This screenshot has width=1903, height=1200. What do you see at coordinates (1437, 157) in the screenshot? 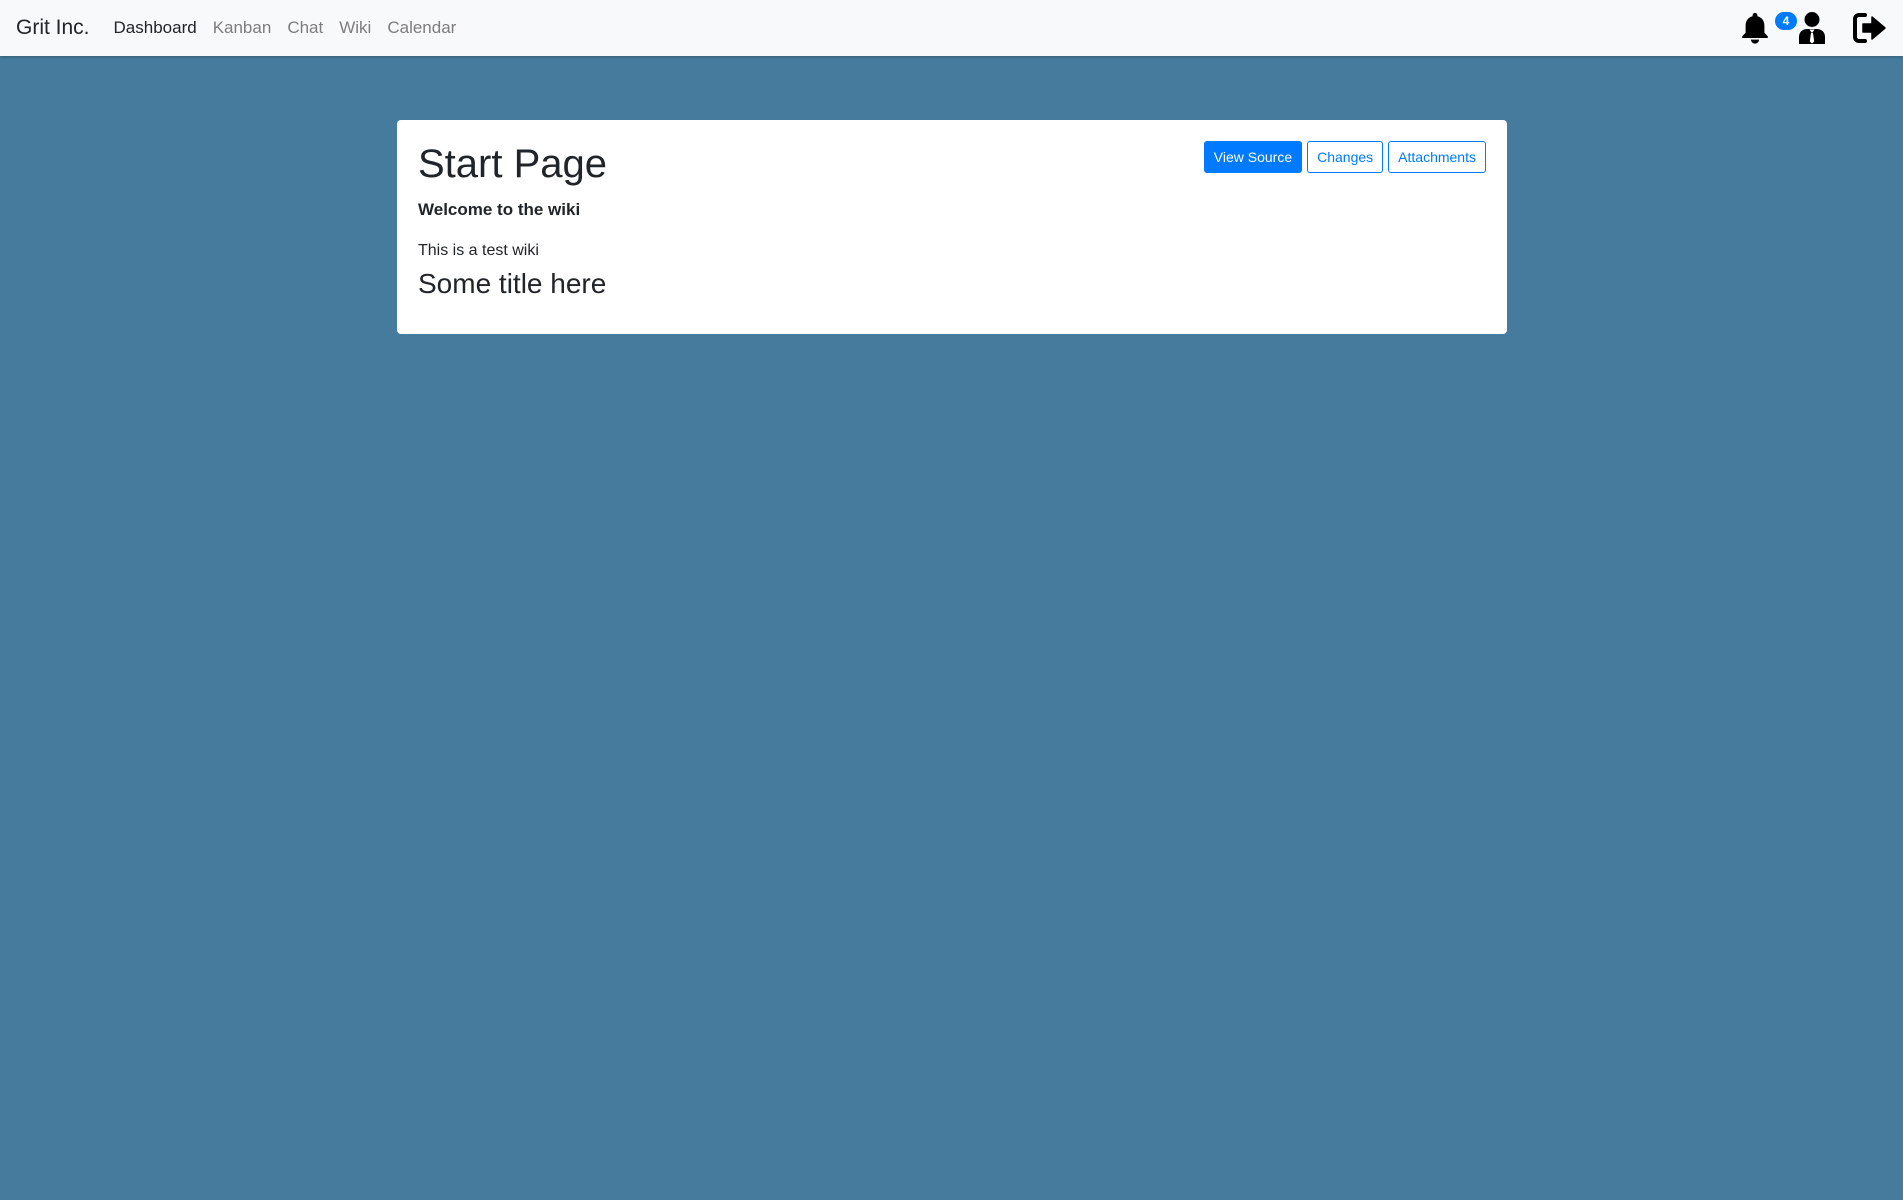
I see `attachments-button: Attachments` at bounding box center [1437, 157].